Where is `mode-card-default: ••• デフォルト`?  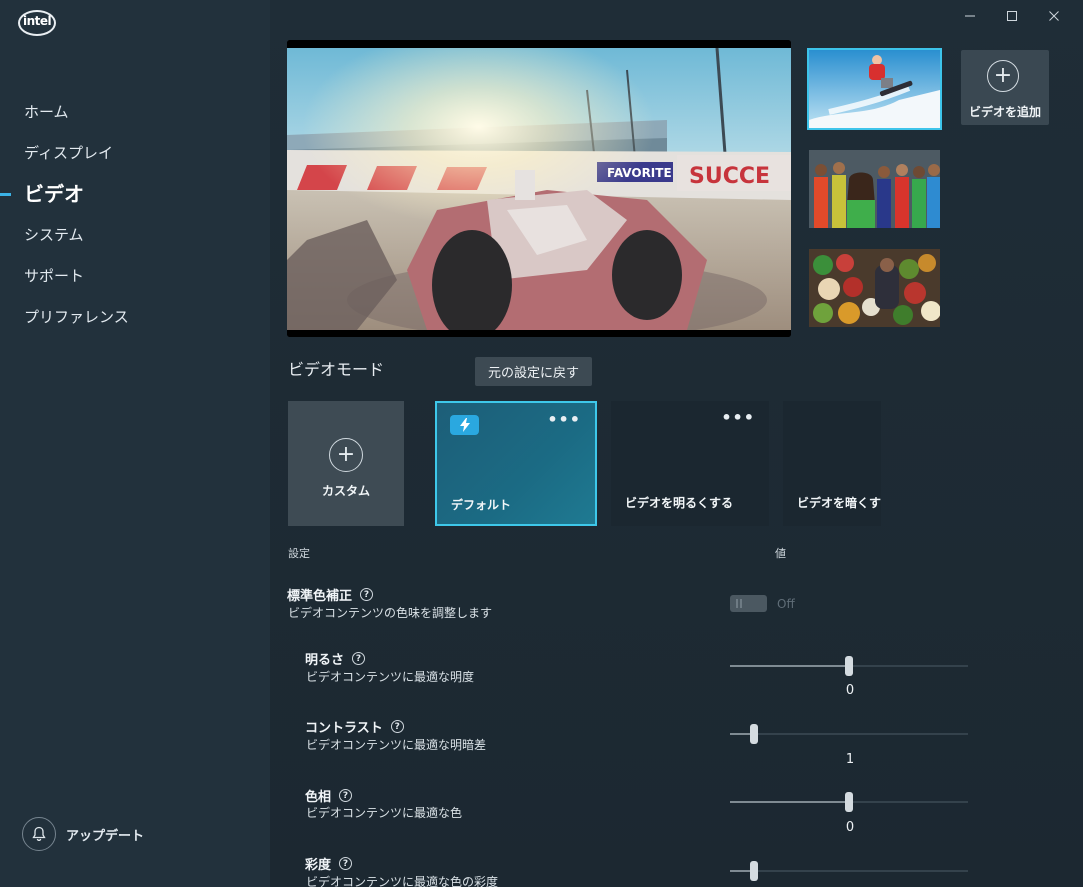
mode-card-default: ••• デフォルト is located at coordinates (516, 463).